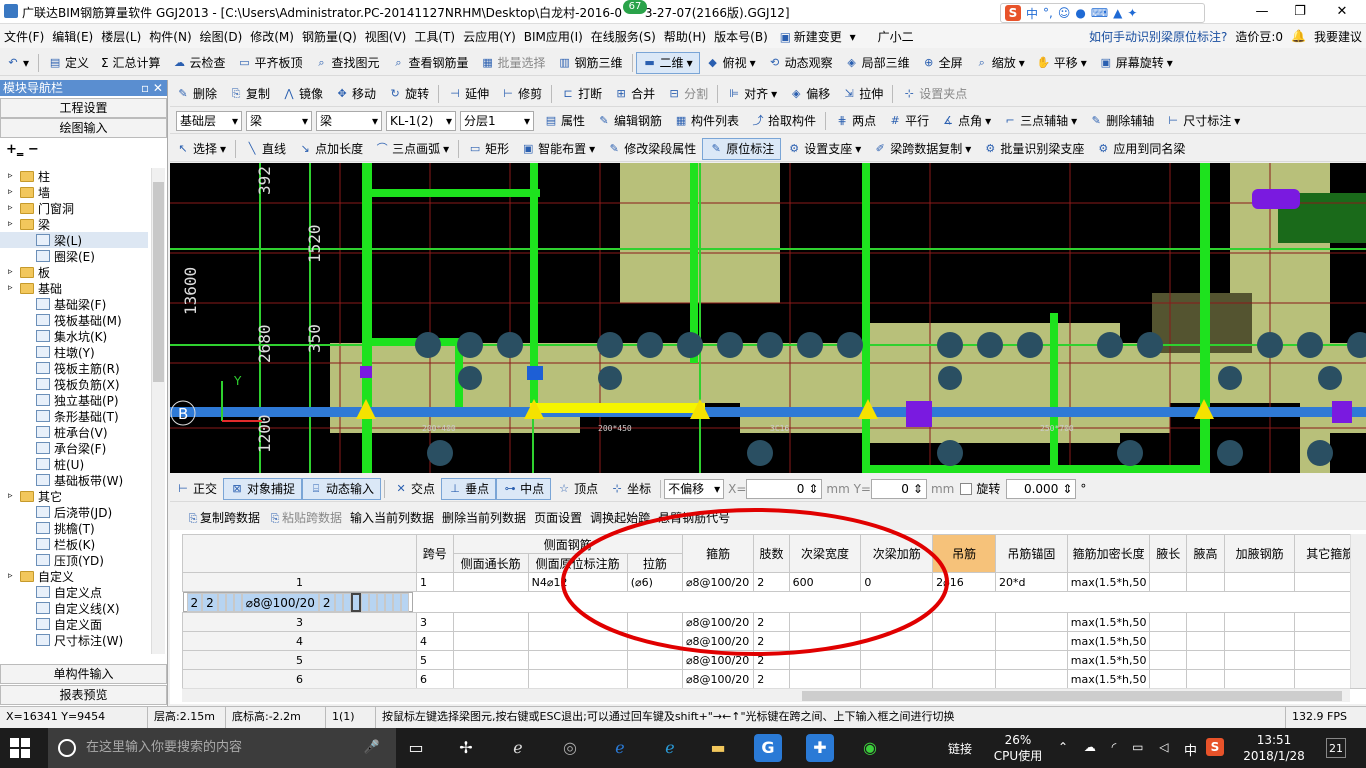 Image resolution: width=1366 pixels, height=768 pixels. What do you see at coordinates (1203, 121) in the screenshot?
I see `dimension-button: ⊢ 尺寸标注 ▾` at bounding box center [1203, 121].